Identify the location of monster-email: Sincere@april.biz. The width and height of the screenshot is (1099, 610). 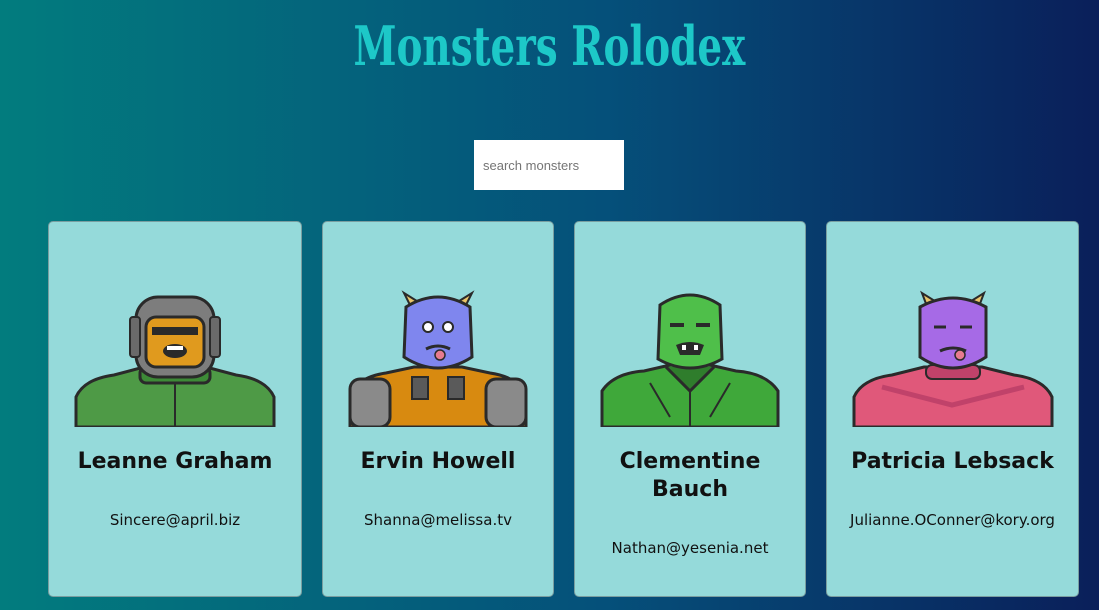
(175, 520).